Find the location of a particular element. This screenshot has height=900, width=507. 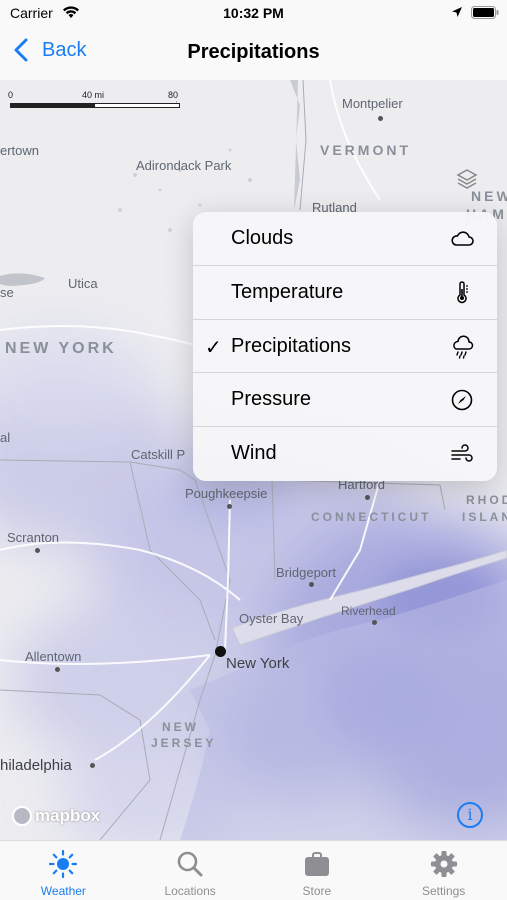

map-label-catskill: Catskill P is located at coordinates (158, 454).